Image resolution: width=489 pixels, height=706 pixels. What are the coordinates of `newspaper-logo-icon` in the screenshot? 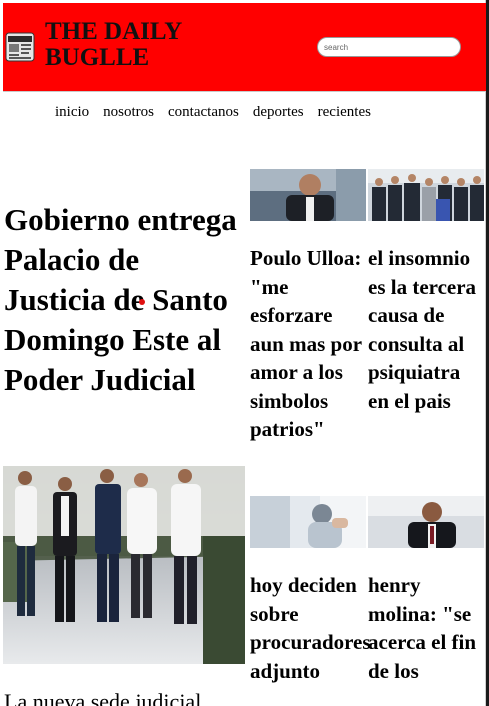 It's located at (20, 47).